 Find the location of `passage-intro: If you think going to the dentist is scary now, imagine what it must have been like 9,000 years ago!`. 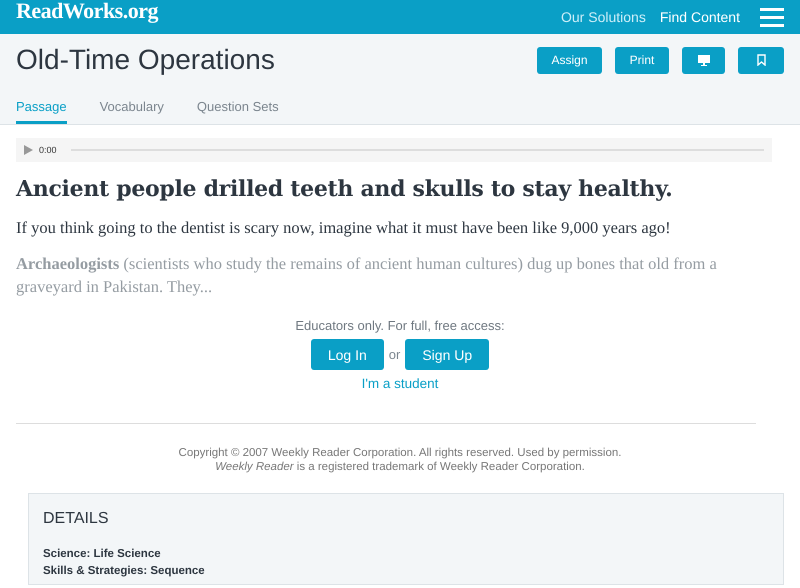

passage-intro: If you think going to the dentist is scary now, imagine what it must have been like 9,000 years ago! is located at coordinates (344, 228).